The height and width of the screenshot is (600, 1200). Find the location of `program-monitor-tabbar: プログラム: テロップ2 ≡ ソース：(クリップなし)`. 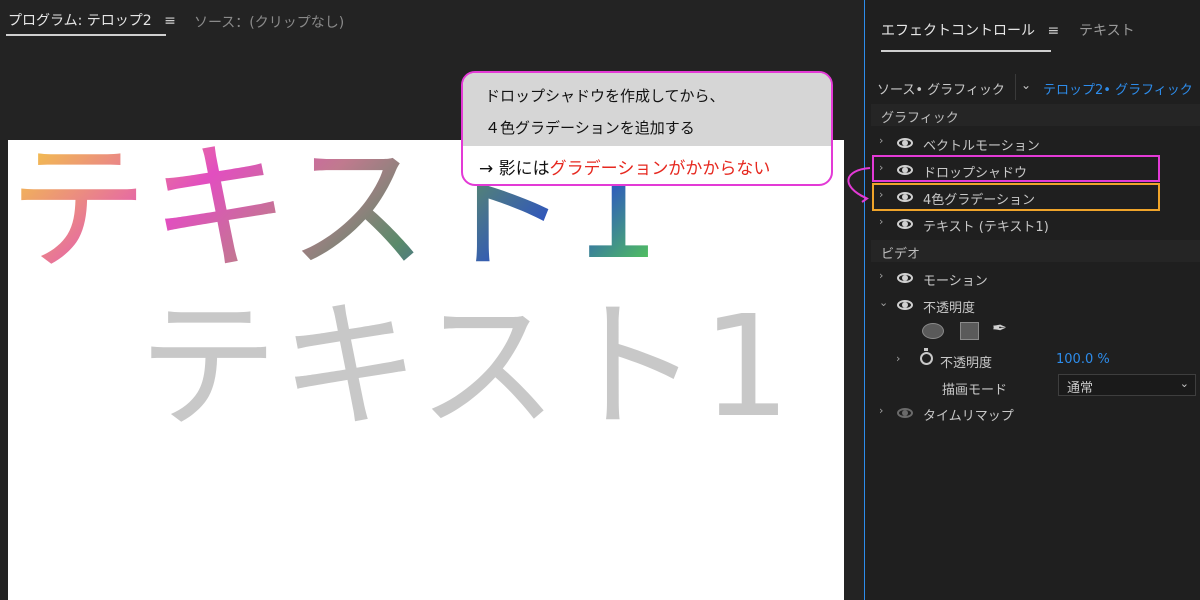

program-monitor-tabbar: プログラム: テロップ2 ≡ ソース：(クリップなし) is located at coordinates (431, 20).